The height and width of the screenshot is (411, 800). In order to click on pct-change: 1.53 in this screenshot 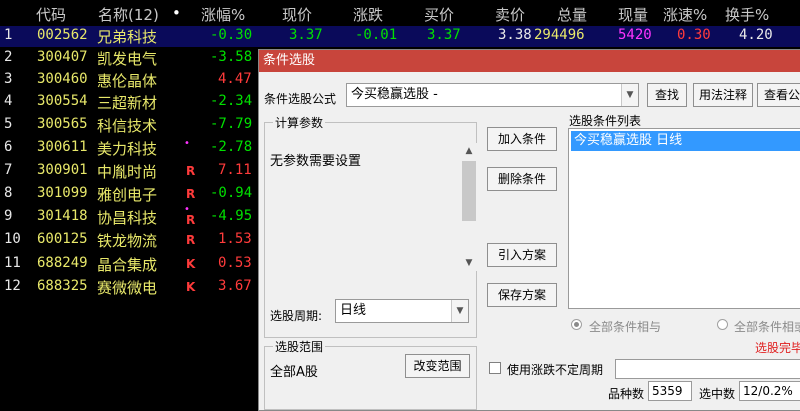, I will do `click(235, 239)`.